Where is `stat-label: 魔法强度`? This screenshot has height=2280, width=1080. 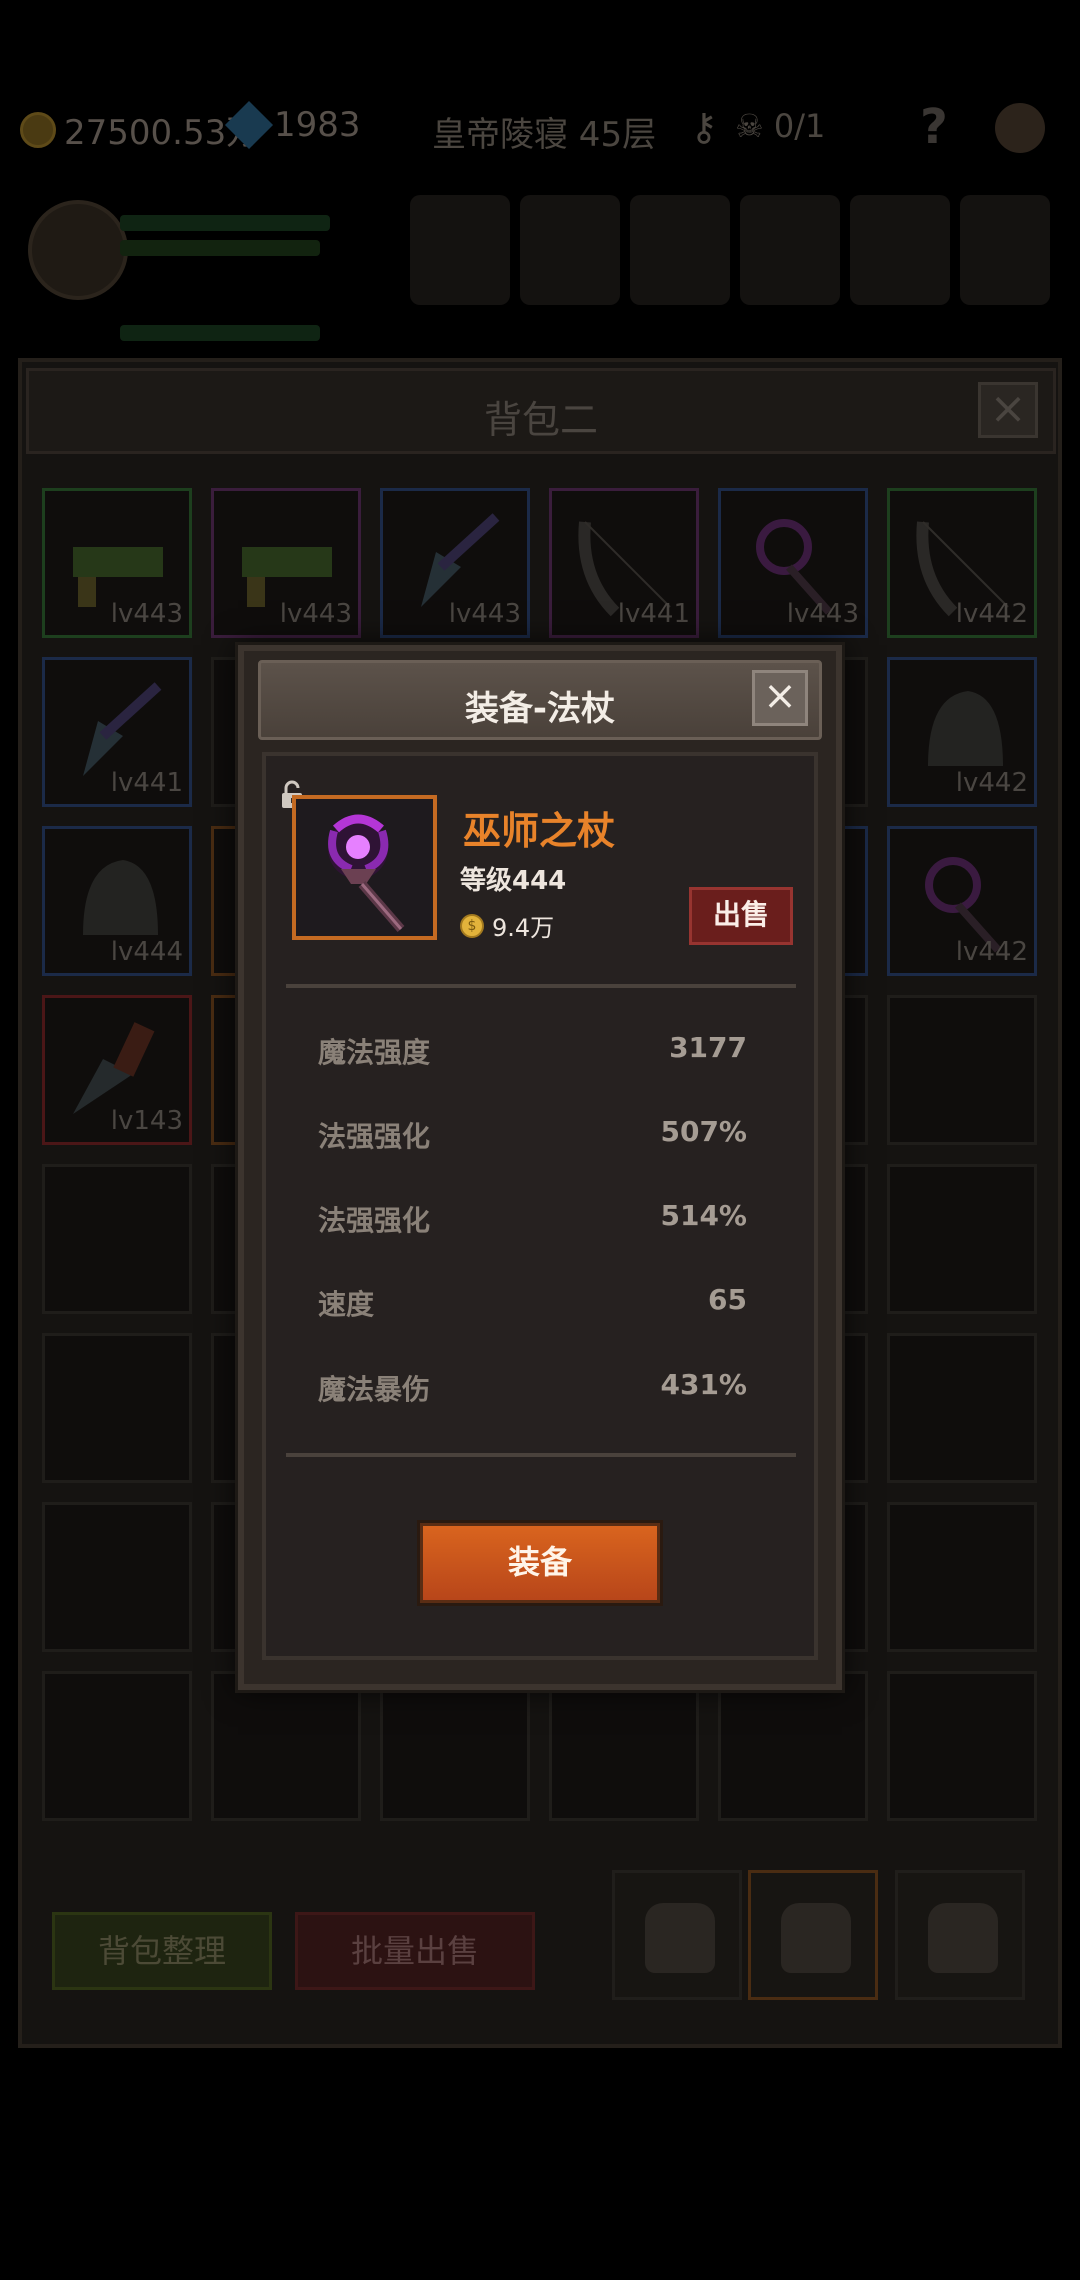
stat-label: 魔法强度 is located at coordinates (374, 1052).